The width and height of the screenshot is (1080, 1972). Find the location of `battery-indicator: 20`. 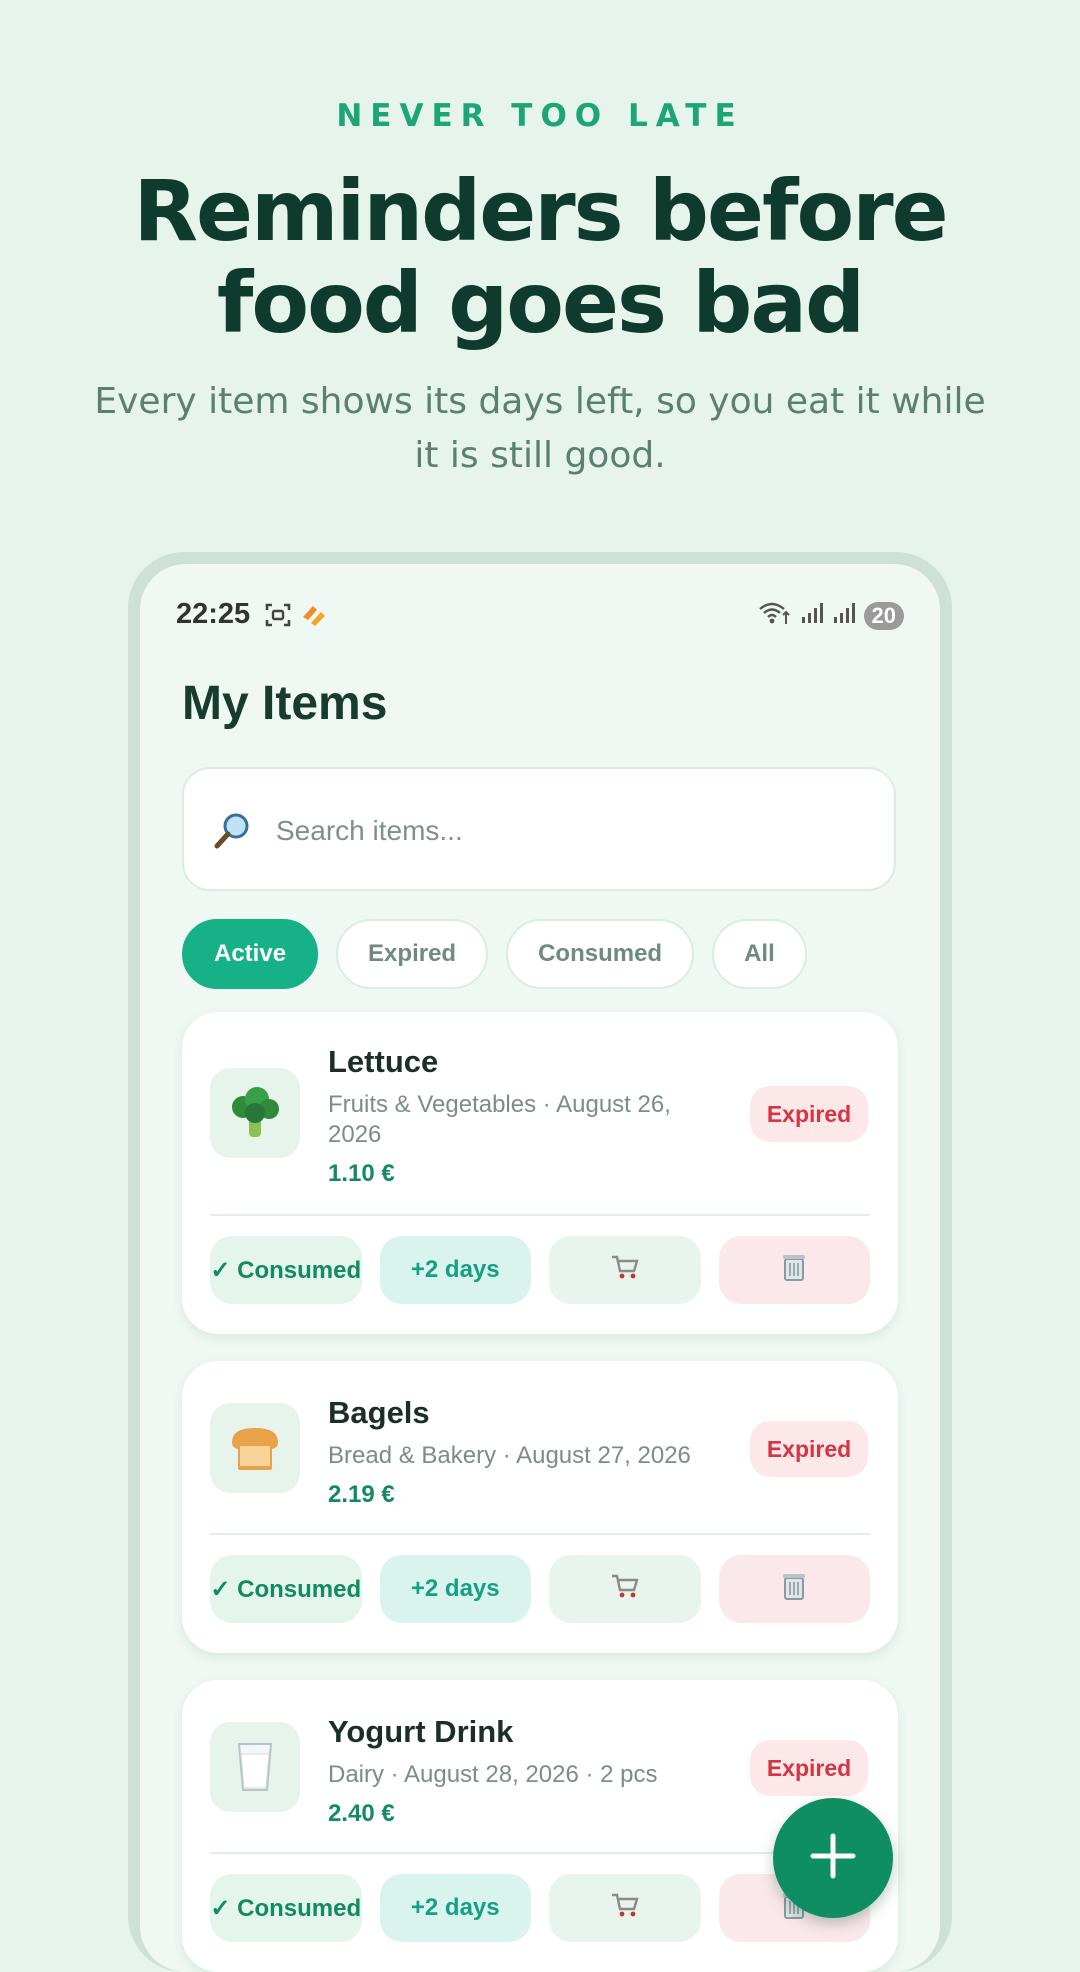

battery-indicator: 20 is located at coordinates (883, 615).